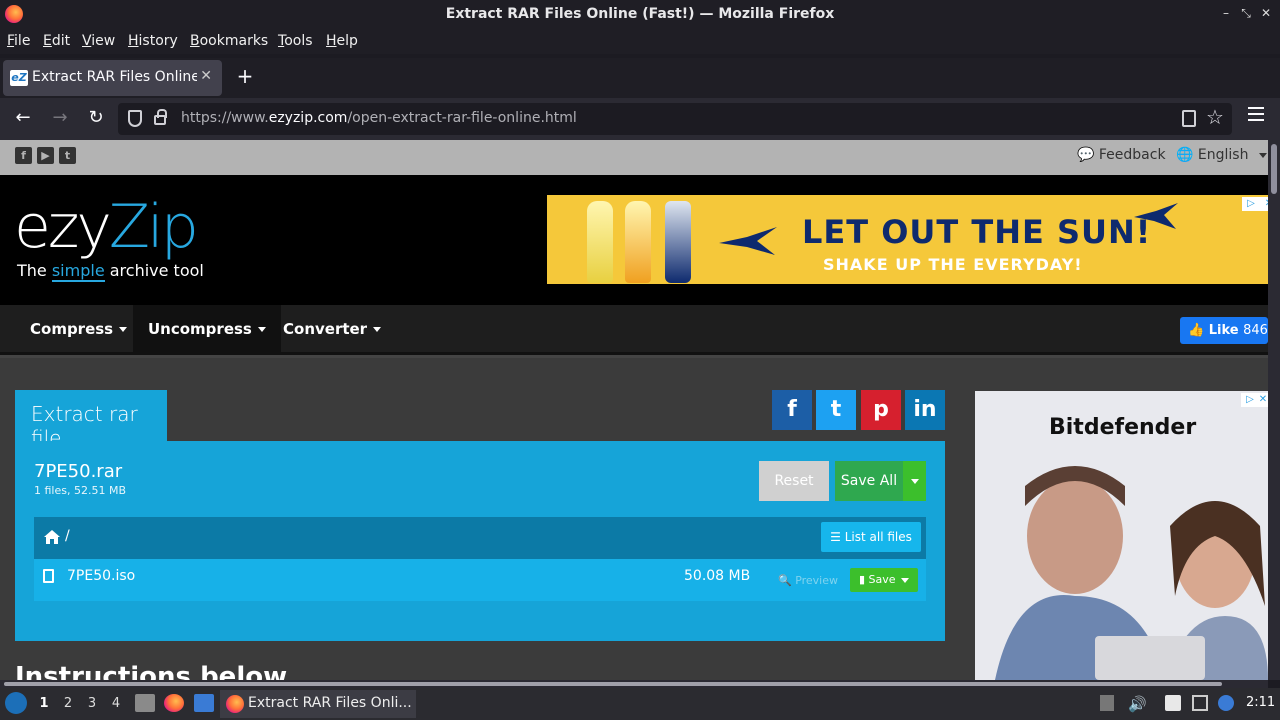  Describe the element at coordinates (52, 537) in the screenshot. I see `home-icon` at that location.